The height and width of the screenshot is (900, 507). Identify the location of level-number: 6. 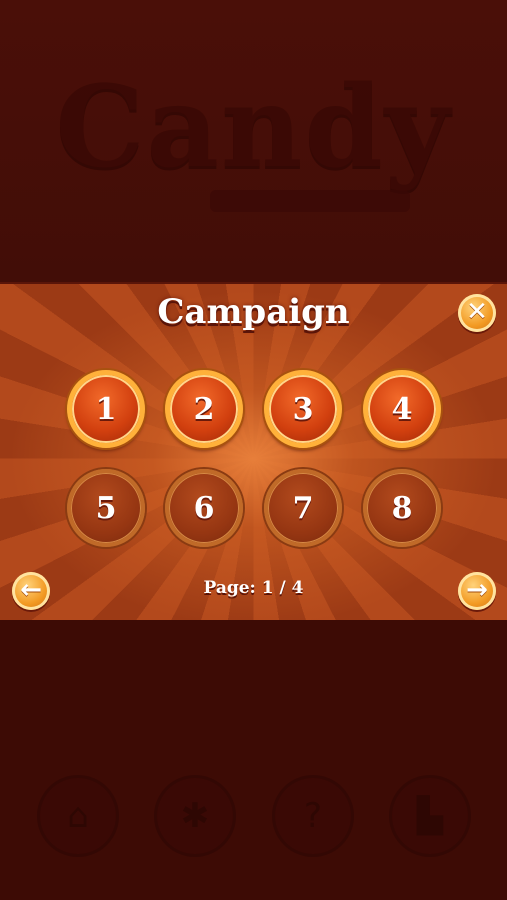
(204, 508).